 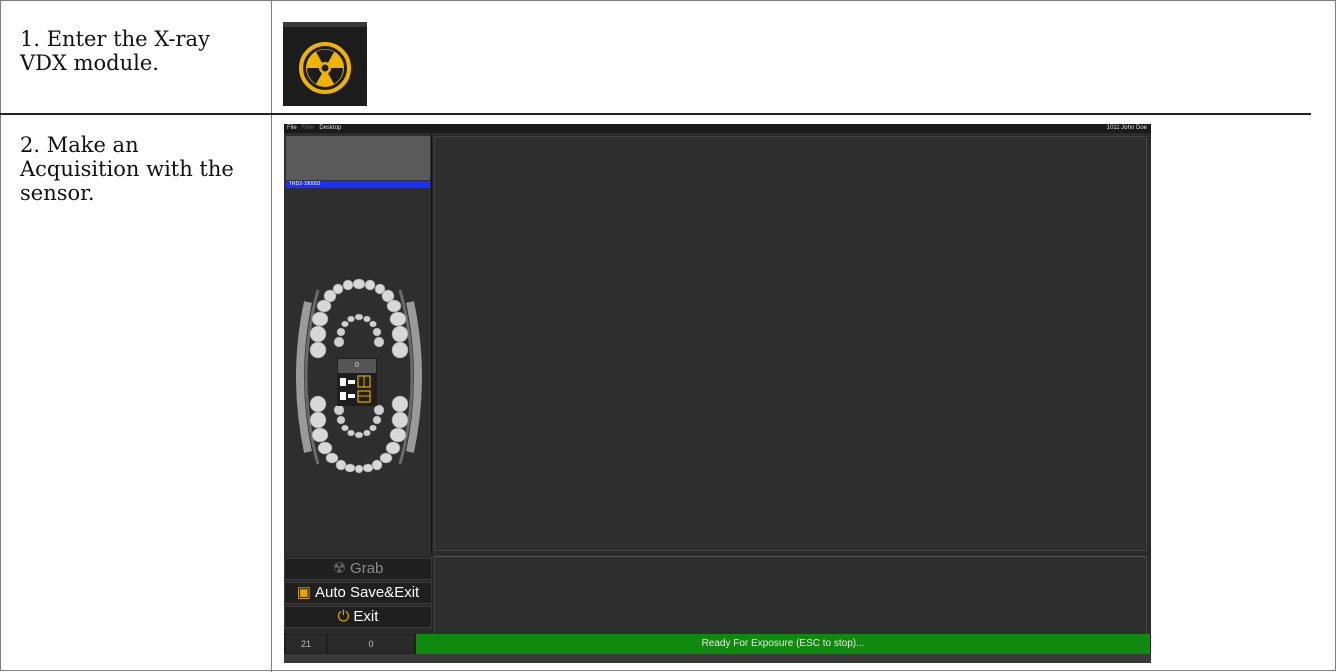 What do you see at coordinates (358, 184) in the screenshot?
I see `sensor-list-item: TRD2-190003` at bounding box center [358, 184].